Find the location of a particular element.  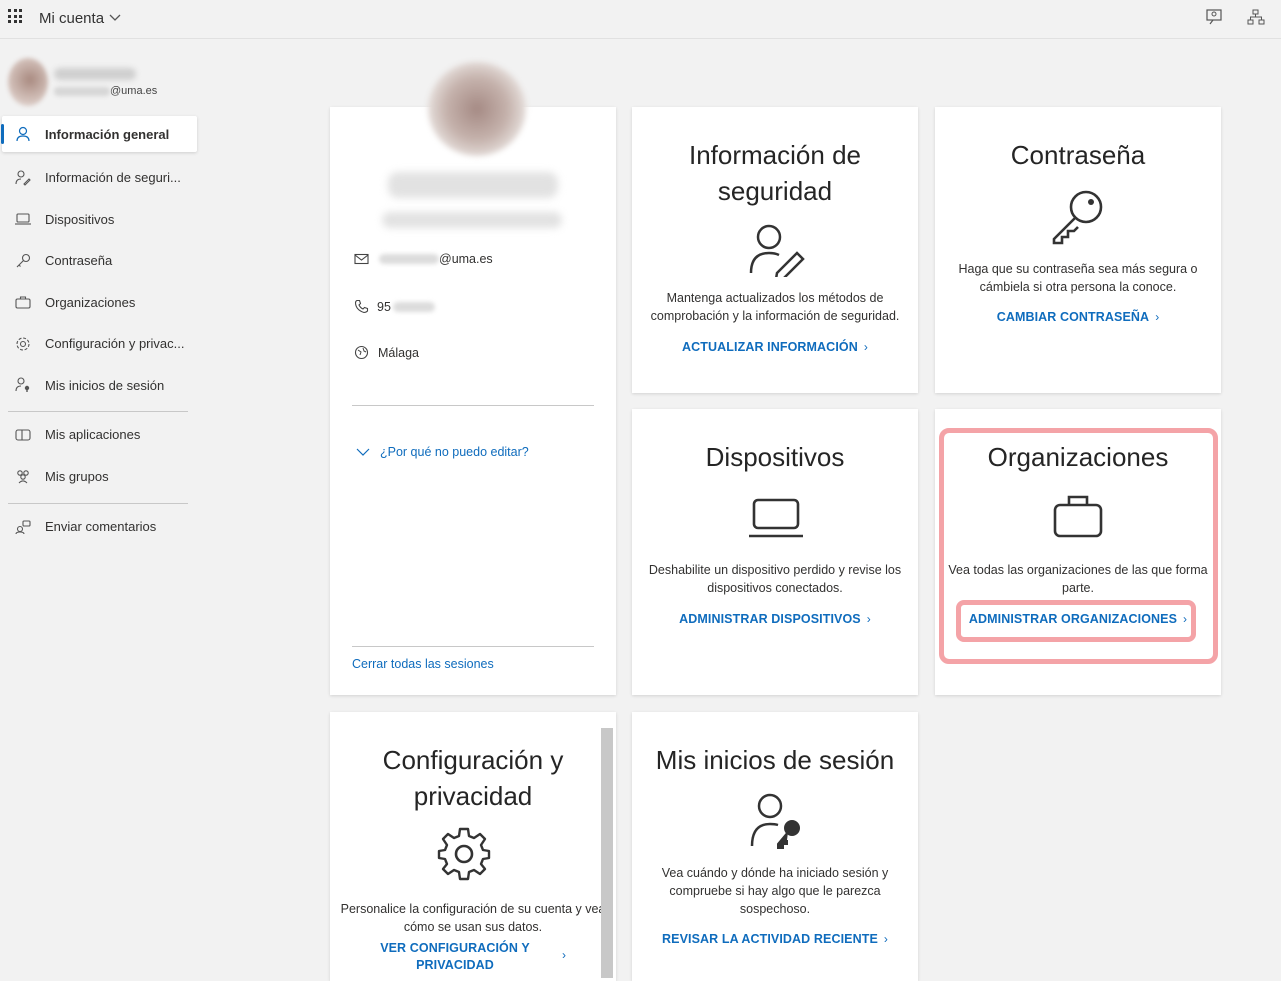

sidebar-item-my-apps: Mis aplicaciones is located at coordinates (100, 435).